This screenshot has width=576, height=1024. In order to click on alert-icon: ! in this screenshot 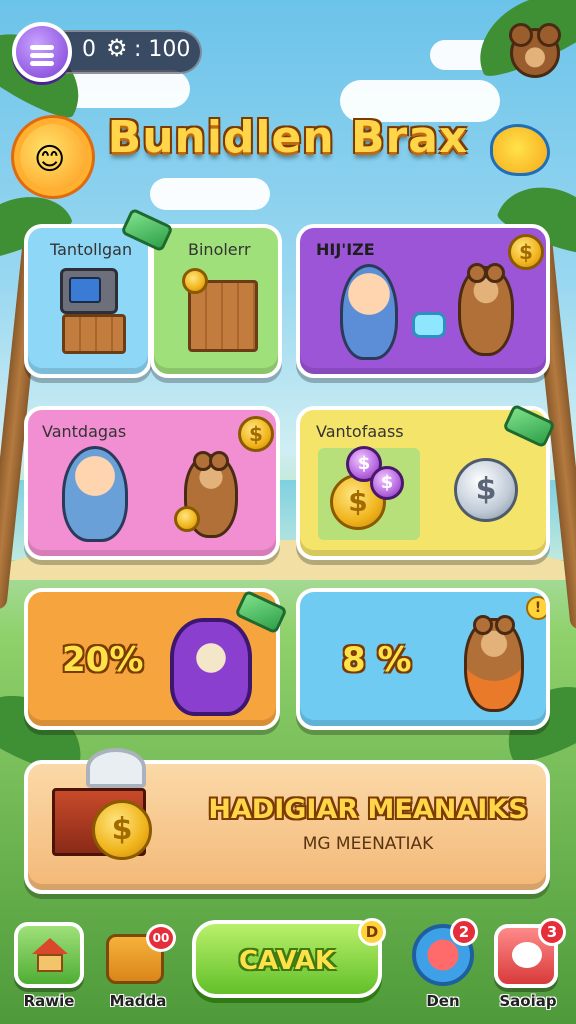, I will do `click(536, 608)`.